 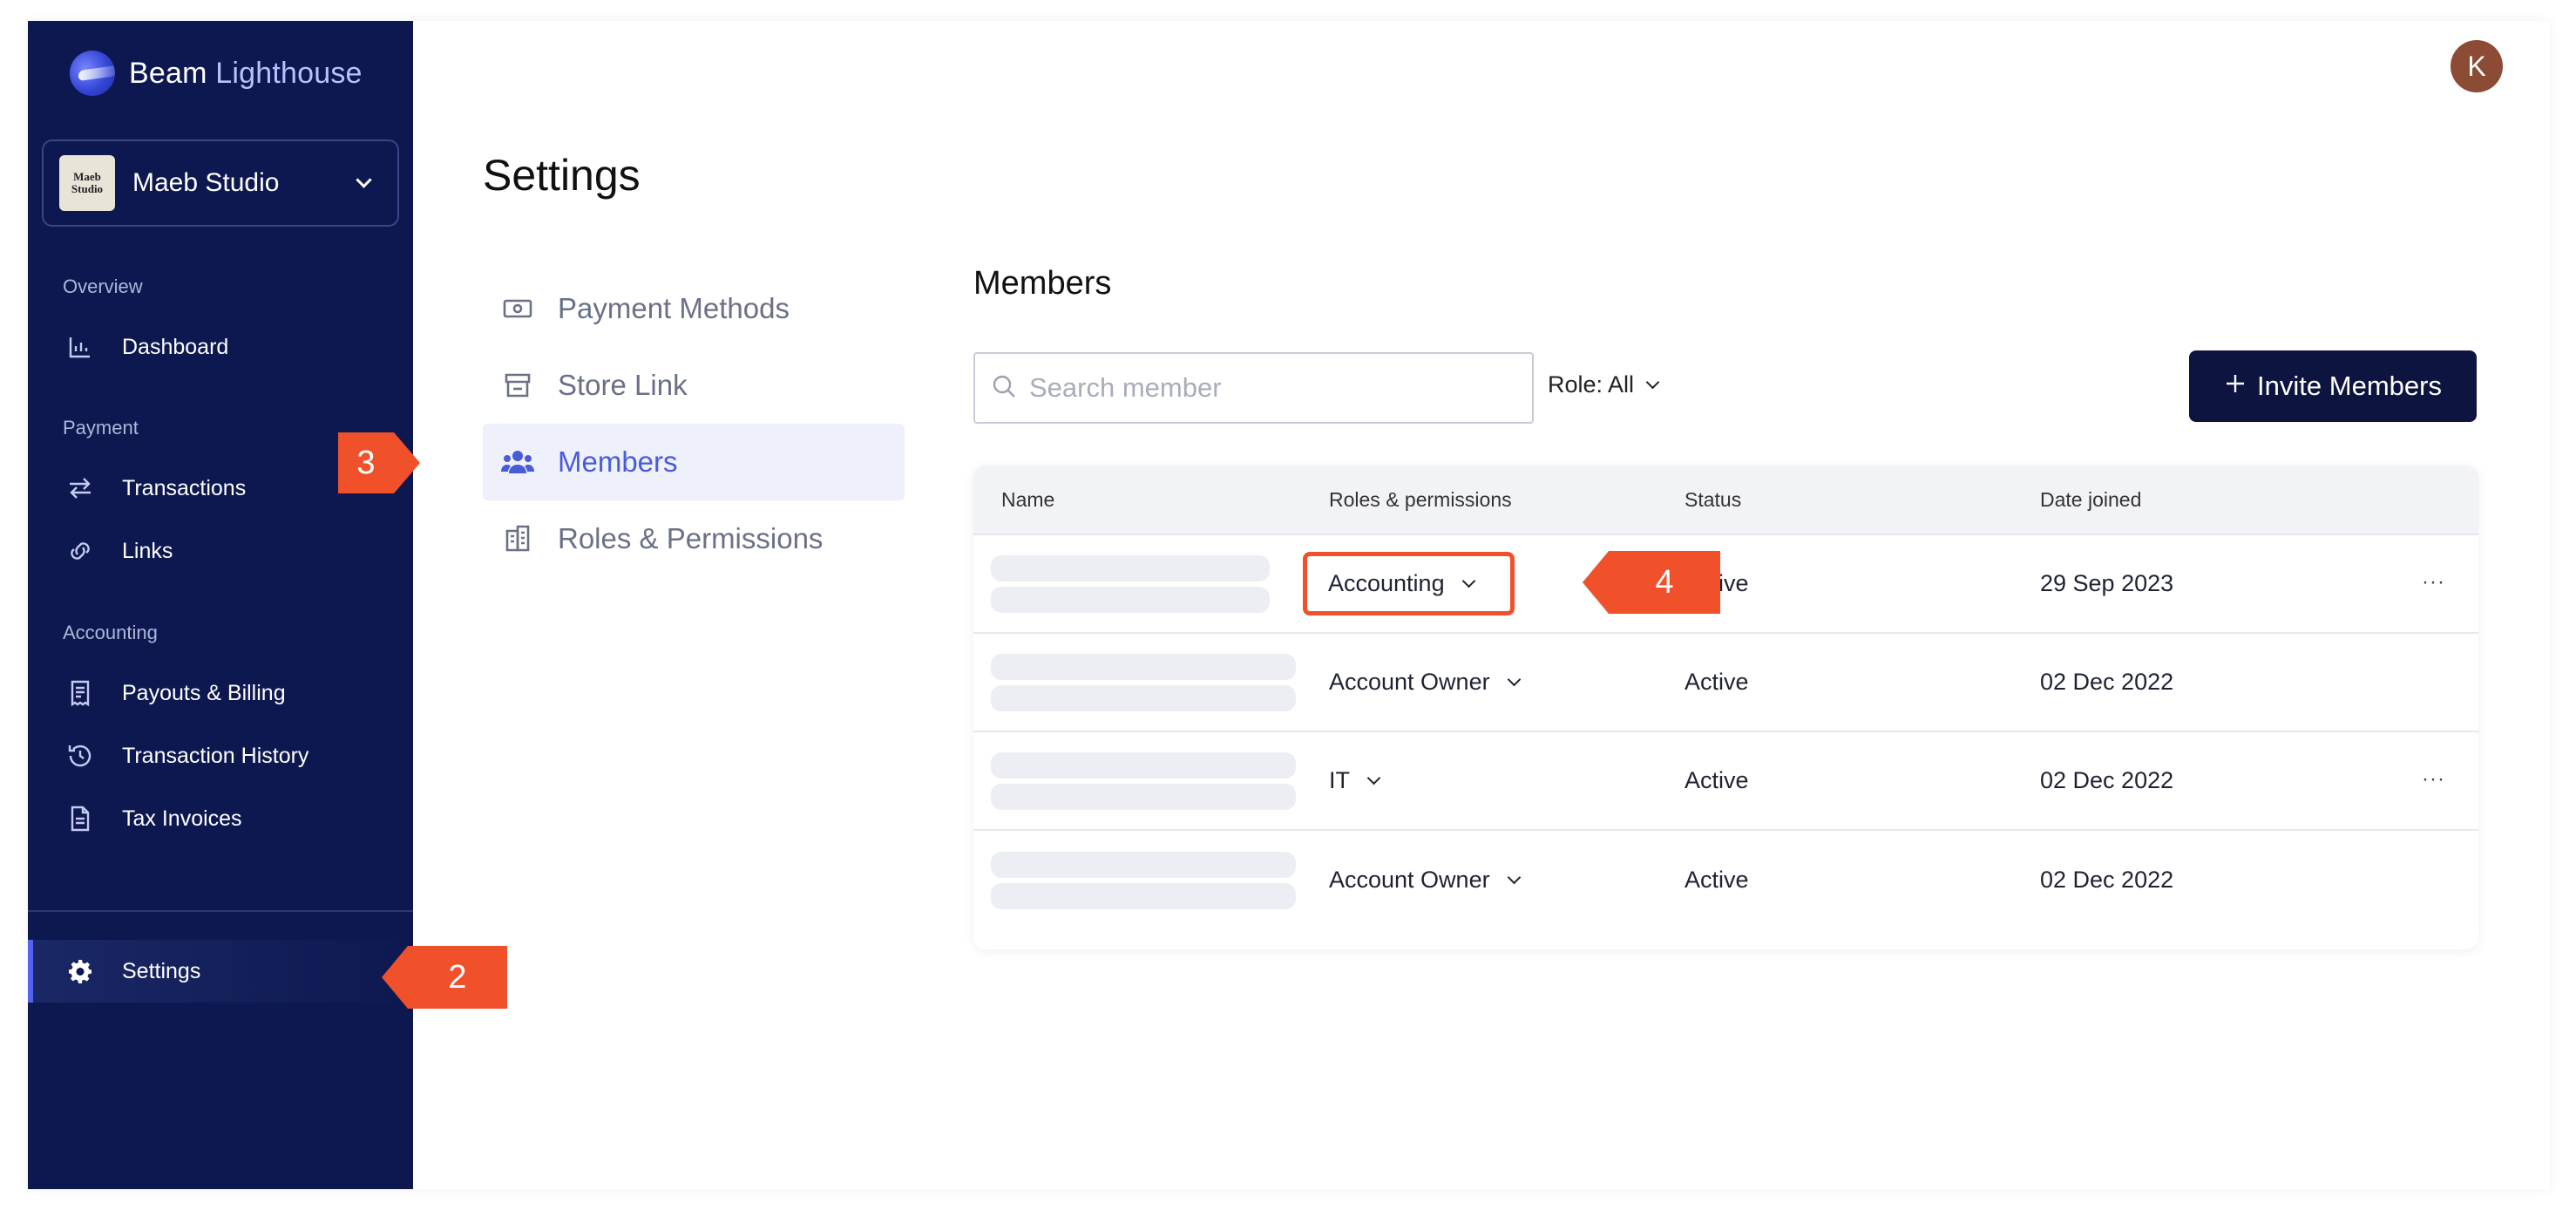 What do you see at coordinates (2236, 386) in the screenshot?
I see `plus-icon` at bounding box center [2236, 386].